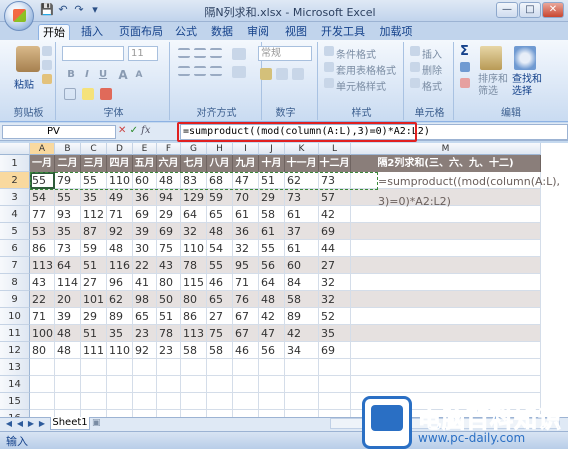 The height and width of the screenshot is (449, 568). I want to click on minimize-button: —, so click(507, 10).